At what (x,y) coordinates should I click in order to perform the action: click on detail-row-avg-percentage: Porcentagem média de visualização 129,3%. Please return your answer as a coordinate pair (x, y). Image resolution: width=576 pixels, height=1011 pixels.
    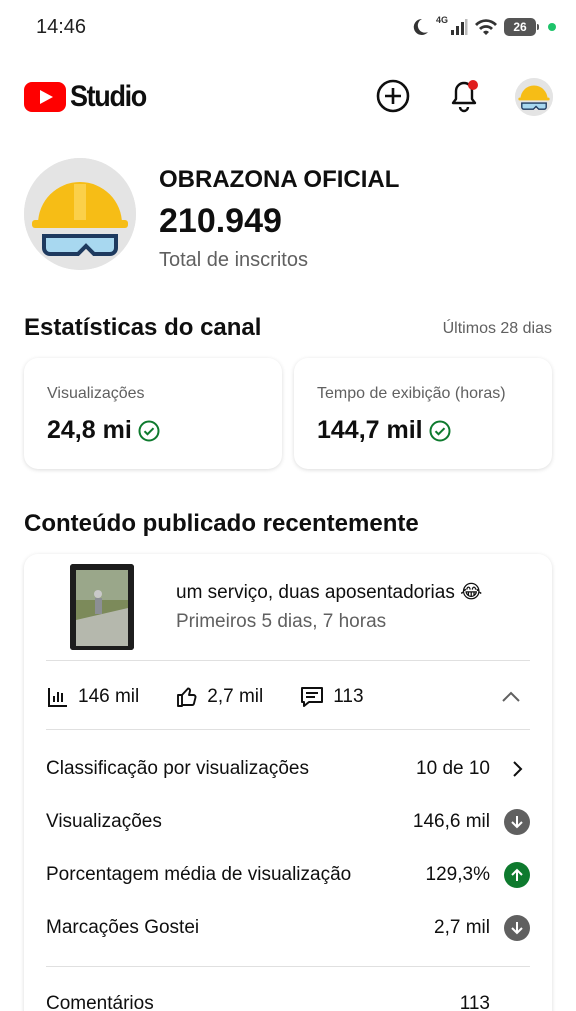
    Looking at the image, I should click on (288, 875).